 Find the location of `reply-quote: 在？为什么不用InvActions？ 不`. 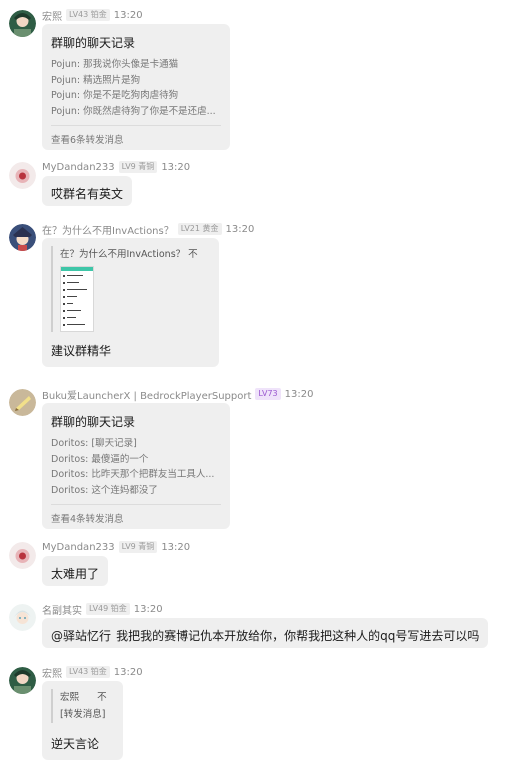

reply-quote: 在？为什么不用InvActions？ 不 is located at coordinates (130, 289).